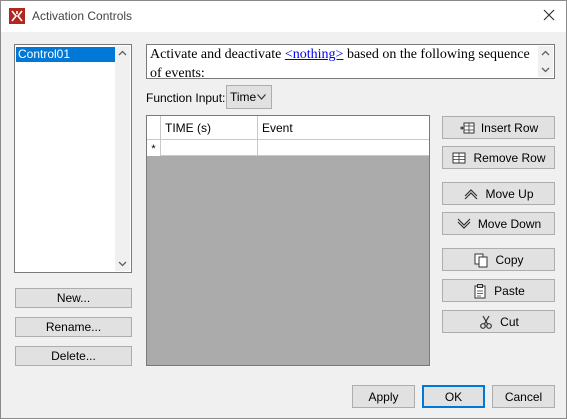 The width and height of the screenshot is (567, 419). I want to click on title-bar: Activation Controls, so click(283, 16).